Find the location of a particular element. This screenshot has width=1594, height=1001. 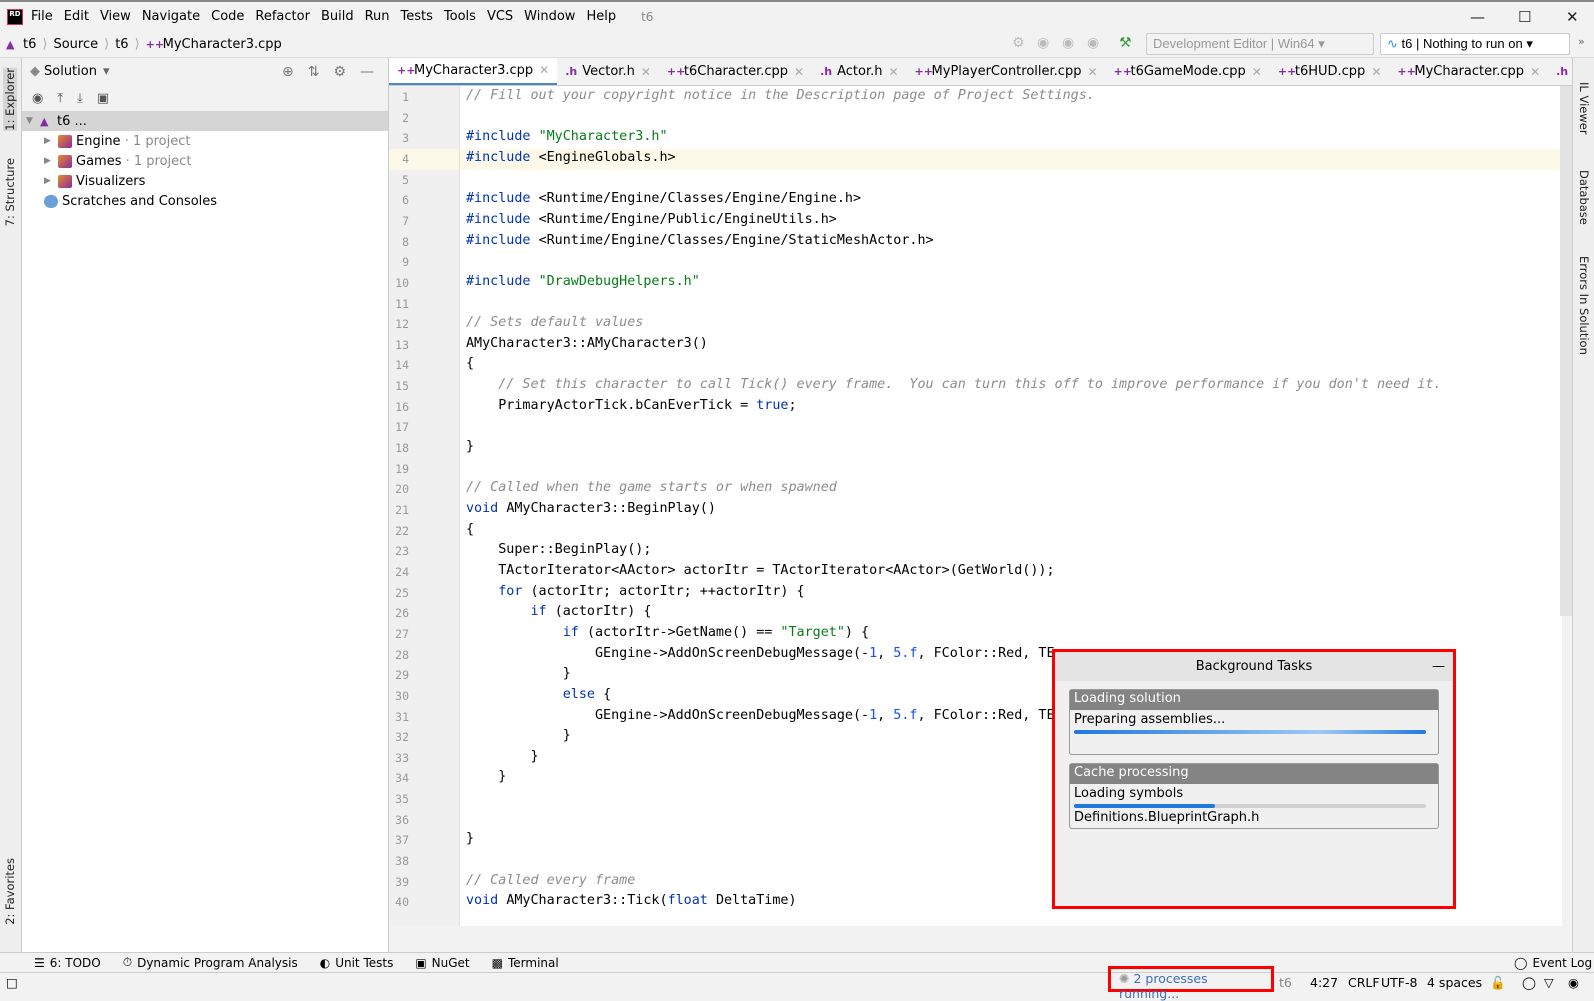

database-tab: Database is located at coordinates (1584, 197).